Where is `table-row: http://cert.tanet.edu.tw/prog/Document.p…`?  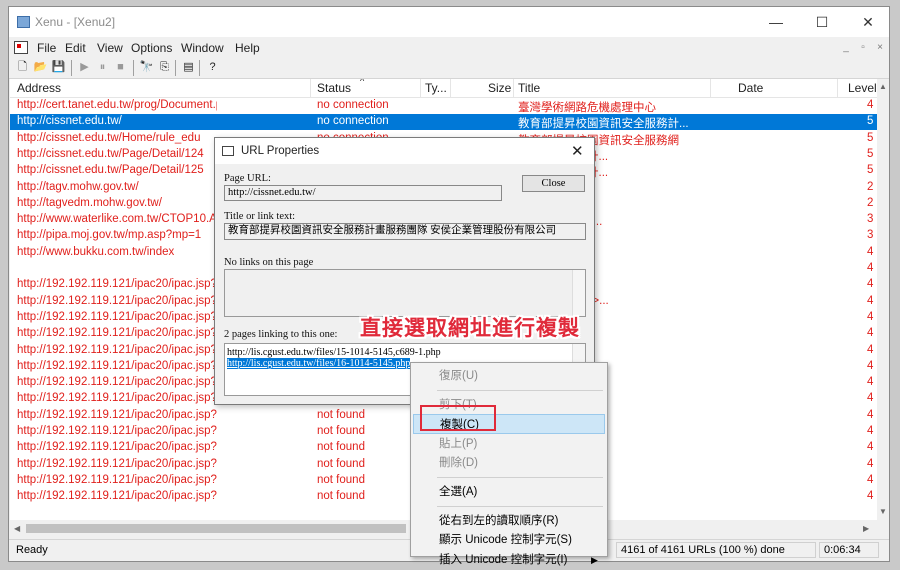 table-row: http://cert.tanet.edu.tw/prog/Document.p… is located at coordinates (443, 106).